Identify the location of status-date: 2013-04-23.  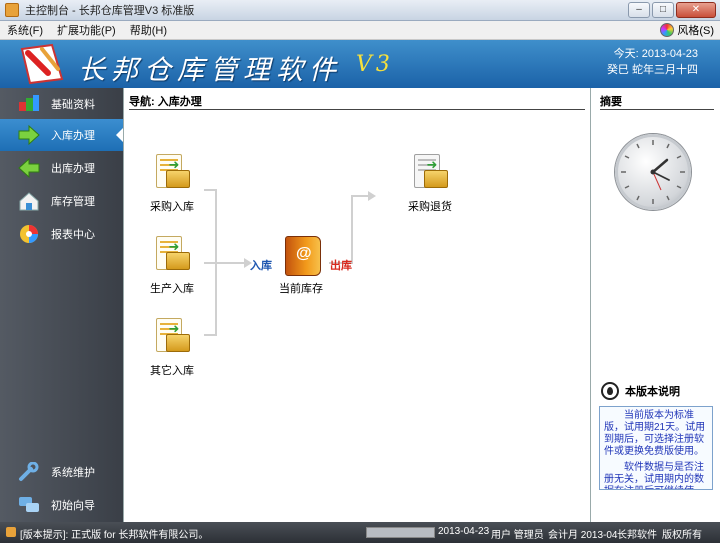
(464, 531).